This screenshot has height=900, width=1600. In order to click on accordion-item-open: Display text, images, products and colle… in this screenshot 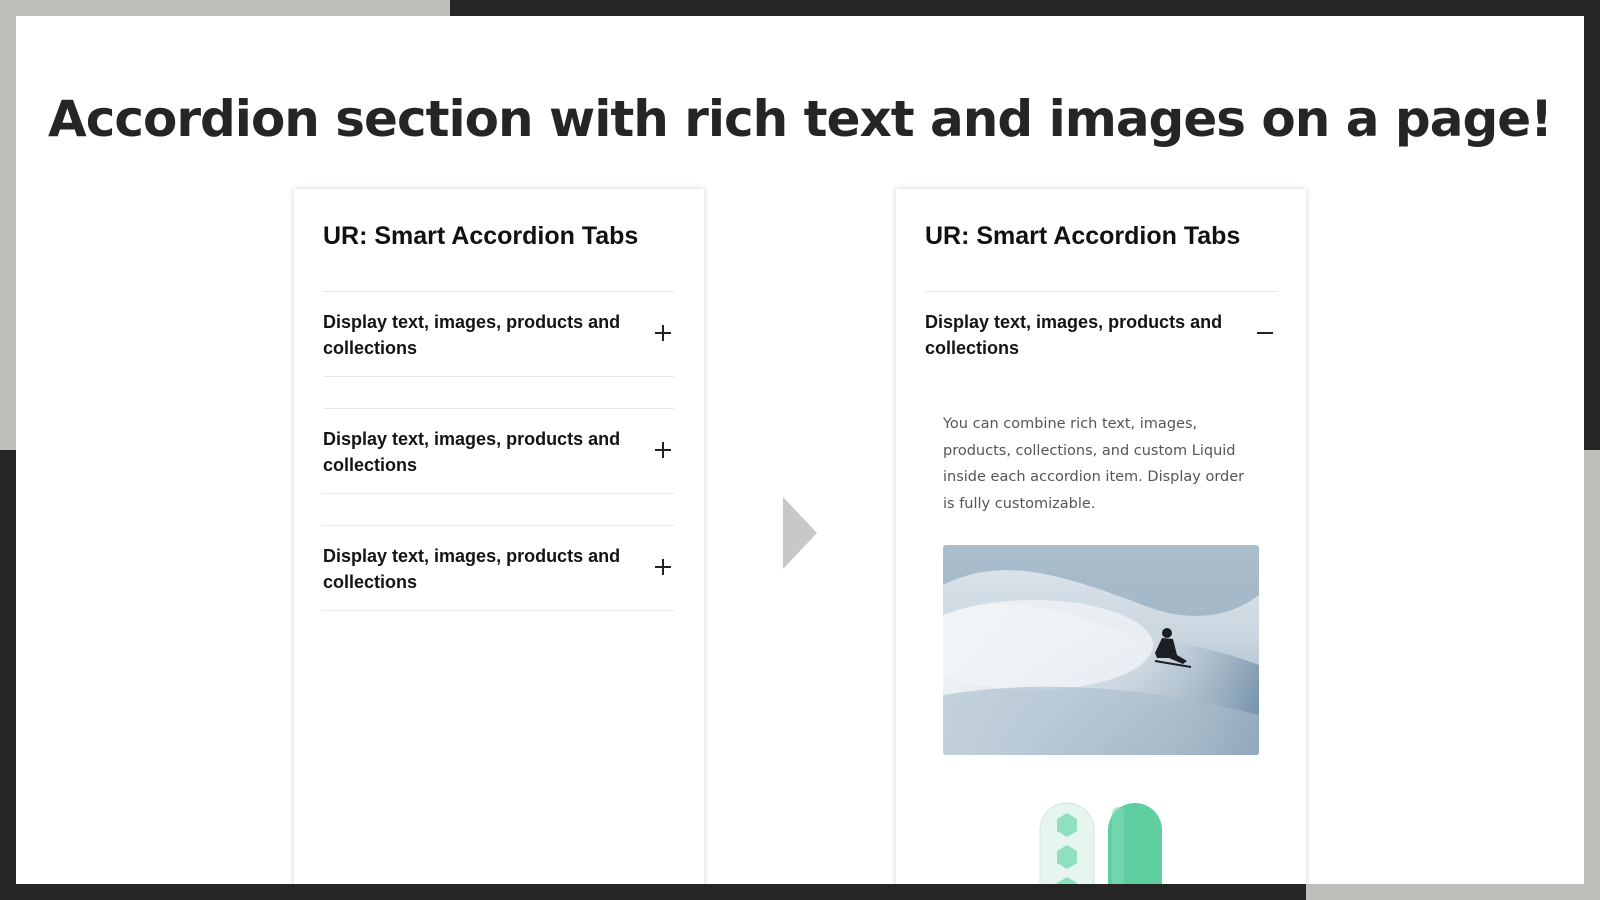, I will do `click(1100, 324)`.